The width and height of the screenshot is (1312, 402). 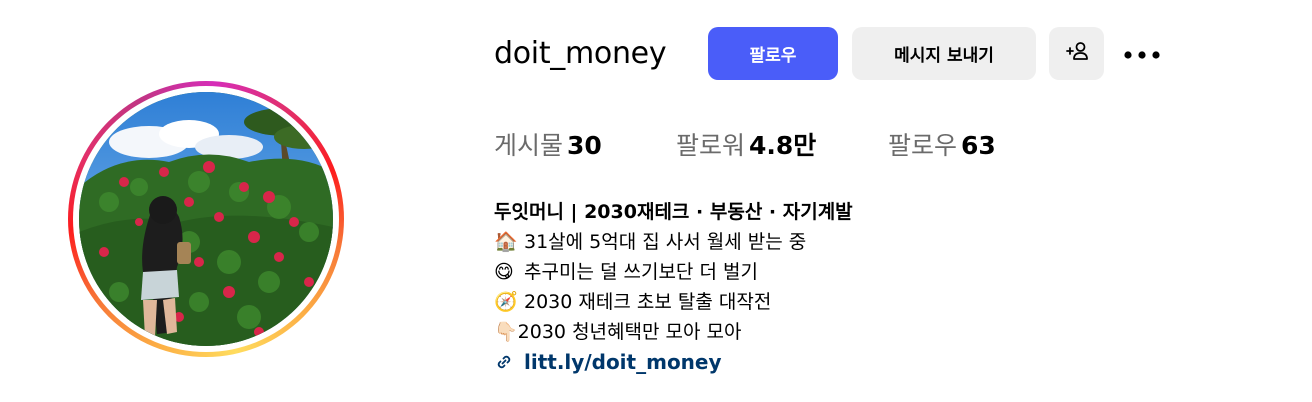 I want to click on bio-line: 🧭 2030 재테크 초보 탈출 대작전, so click(x=774, y=302).